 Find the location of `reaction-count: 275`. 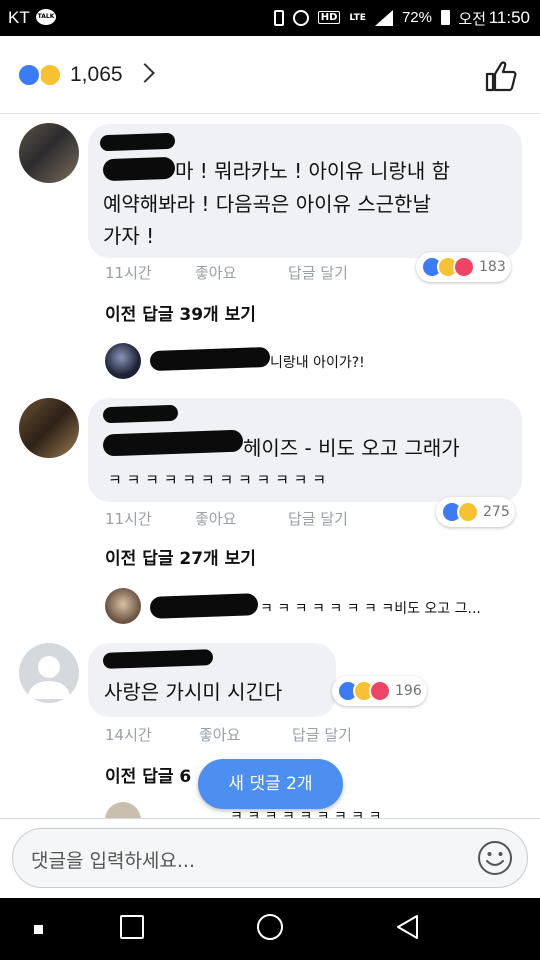

reaction-count: 275 is located at coordinates (496, 512).